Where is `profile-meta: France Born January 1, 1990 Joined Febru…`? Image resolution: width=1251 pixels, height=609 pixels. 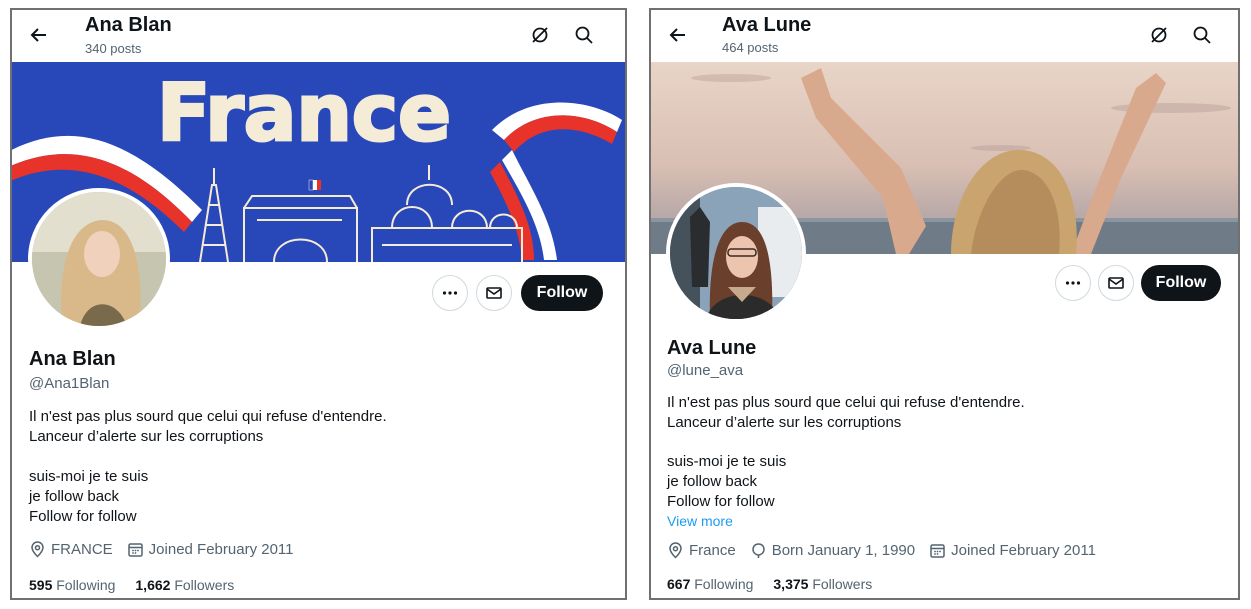
profile-meta: France Born January 1, 1990 Joined Febru… is located at coordinates (888, 550).